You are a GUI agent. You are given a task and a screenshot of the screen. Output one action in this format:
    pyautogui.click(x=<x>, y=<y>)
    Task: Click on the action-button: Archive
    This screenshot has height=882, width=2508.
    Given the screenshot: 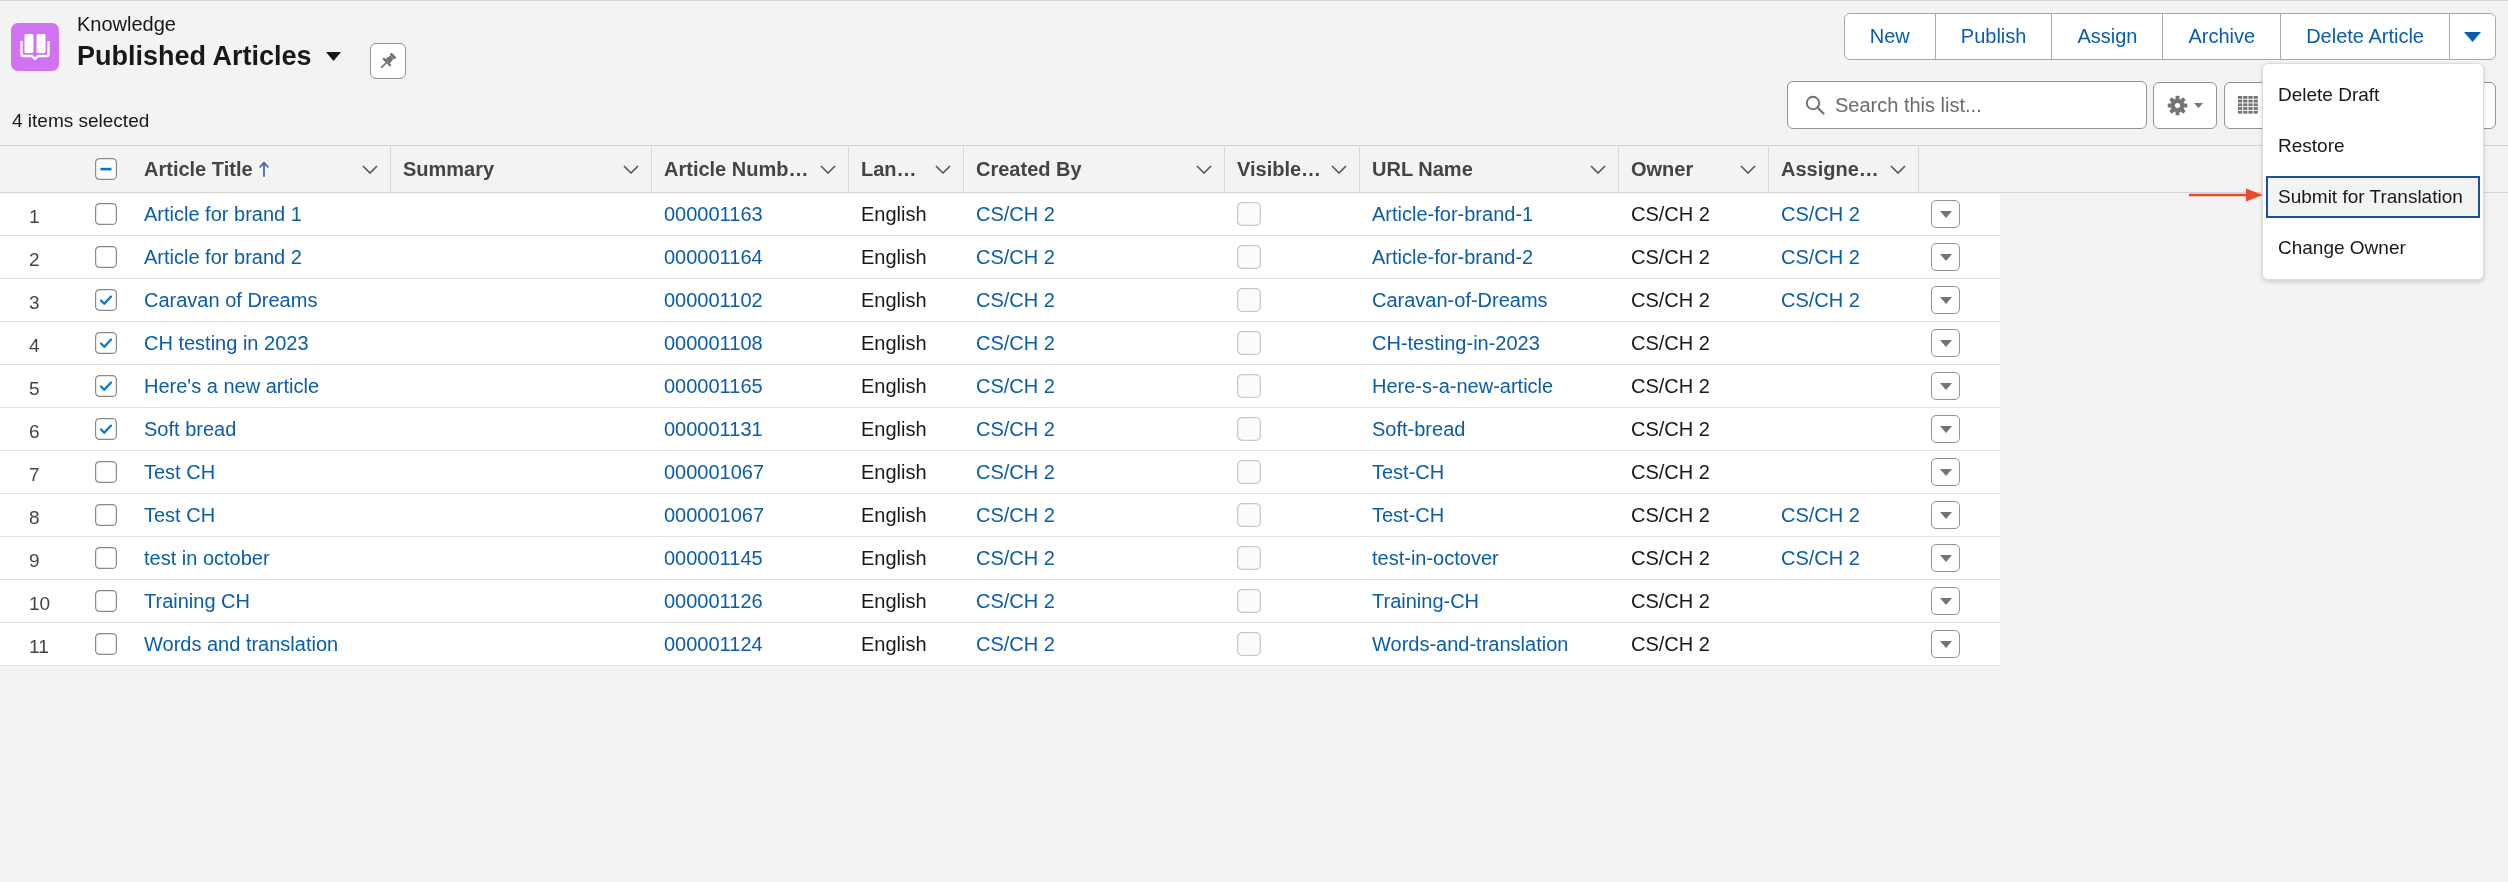 What is the action you would take?
    pyautogui.click(x=2222, y=36)
    